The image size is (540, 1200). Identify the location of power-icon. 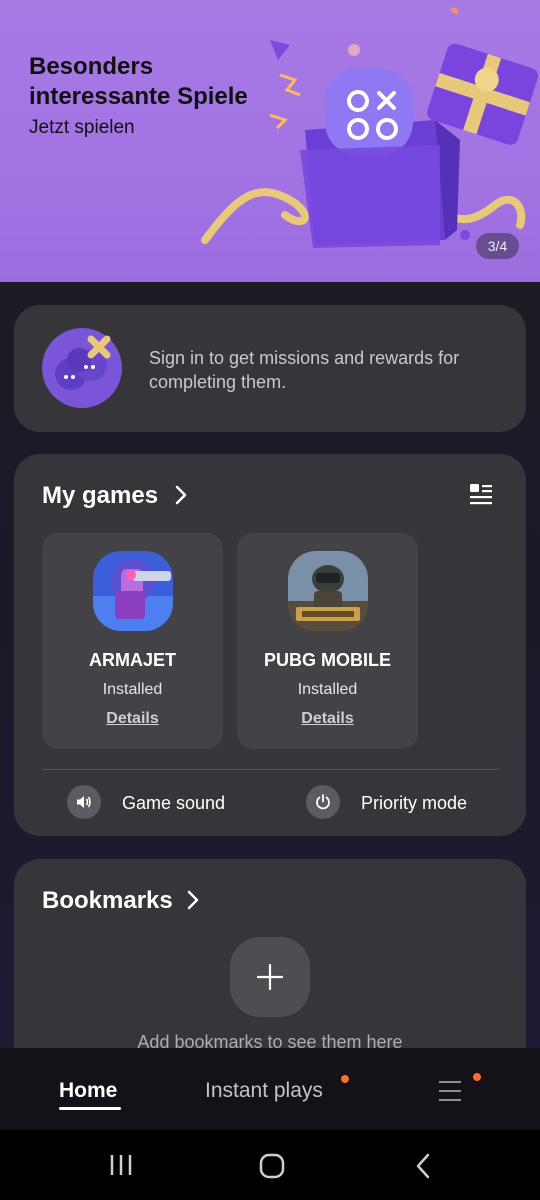
(323, 802).